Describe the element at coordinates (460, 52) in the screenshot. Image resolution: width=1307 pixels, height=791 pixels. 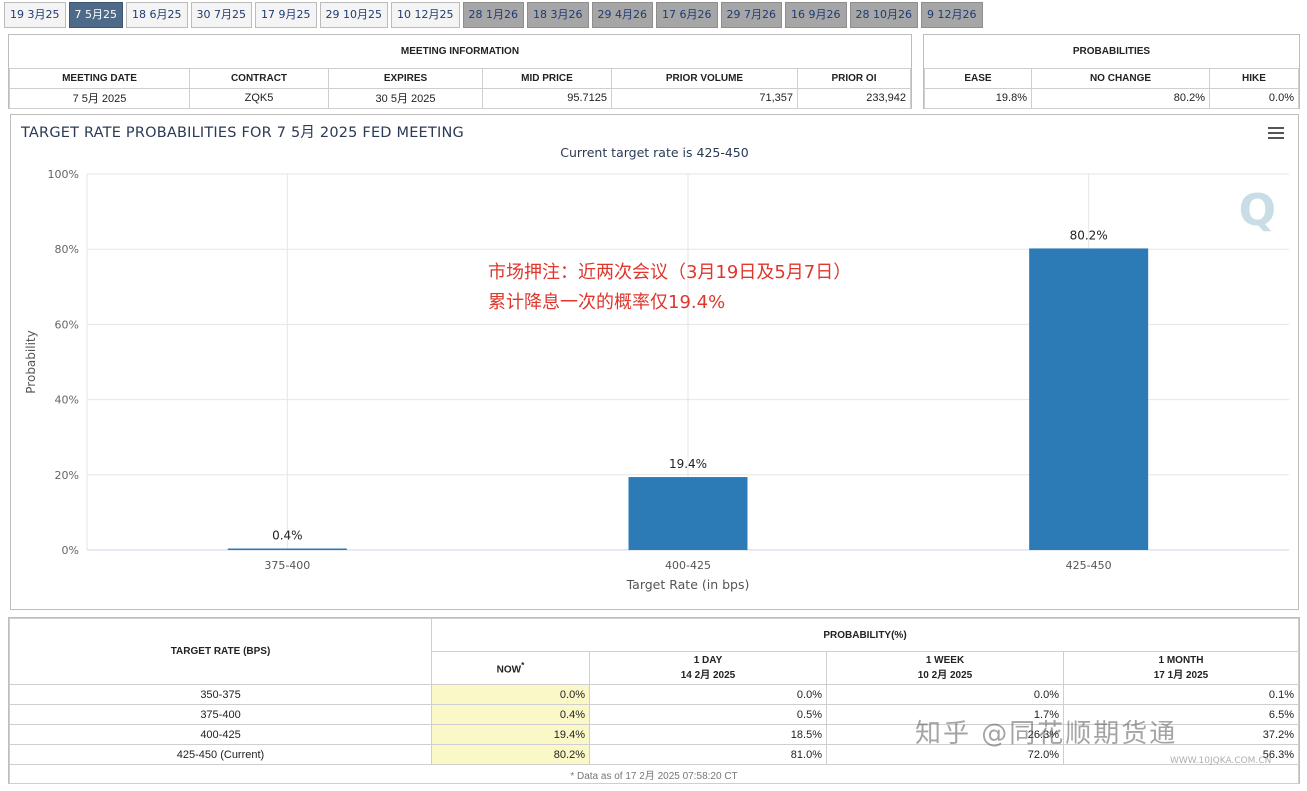
I see `meeting-info-title: MEETING INFORMATION` at that location.